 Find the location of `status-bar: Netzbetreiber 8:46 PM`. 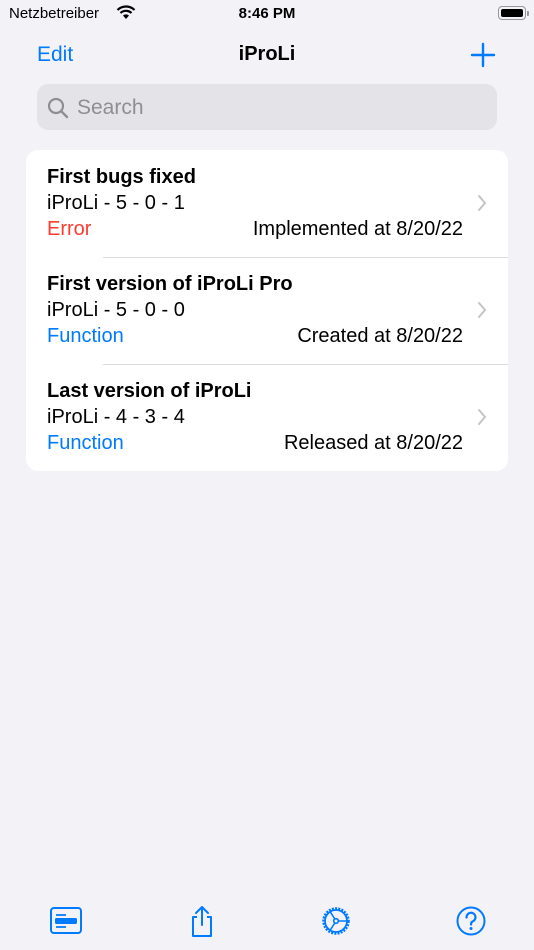

status-bar: Netzbetreiber 8:46 PM is located at coordinates (267, 14).